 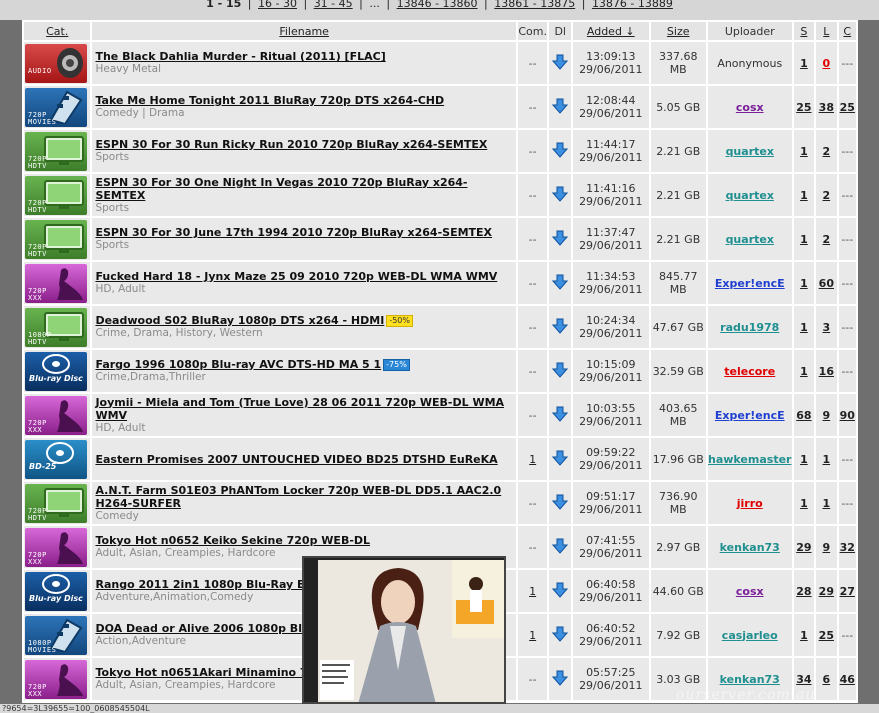 I want to click on page-link-last: 13876 - 13889, so click(x=632, y=5).